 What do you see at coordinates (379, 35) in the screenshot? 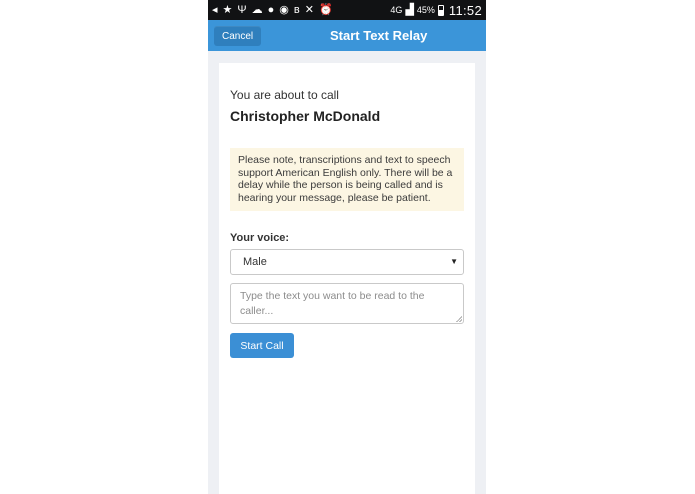
I see `page-title: Start Text Relay` at bounding box center [379, 35].